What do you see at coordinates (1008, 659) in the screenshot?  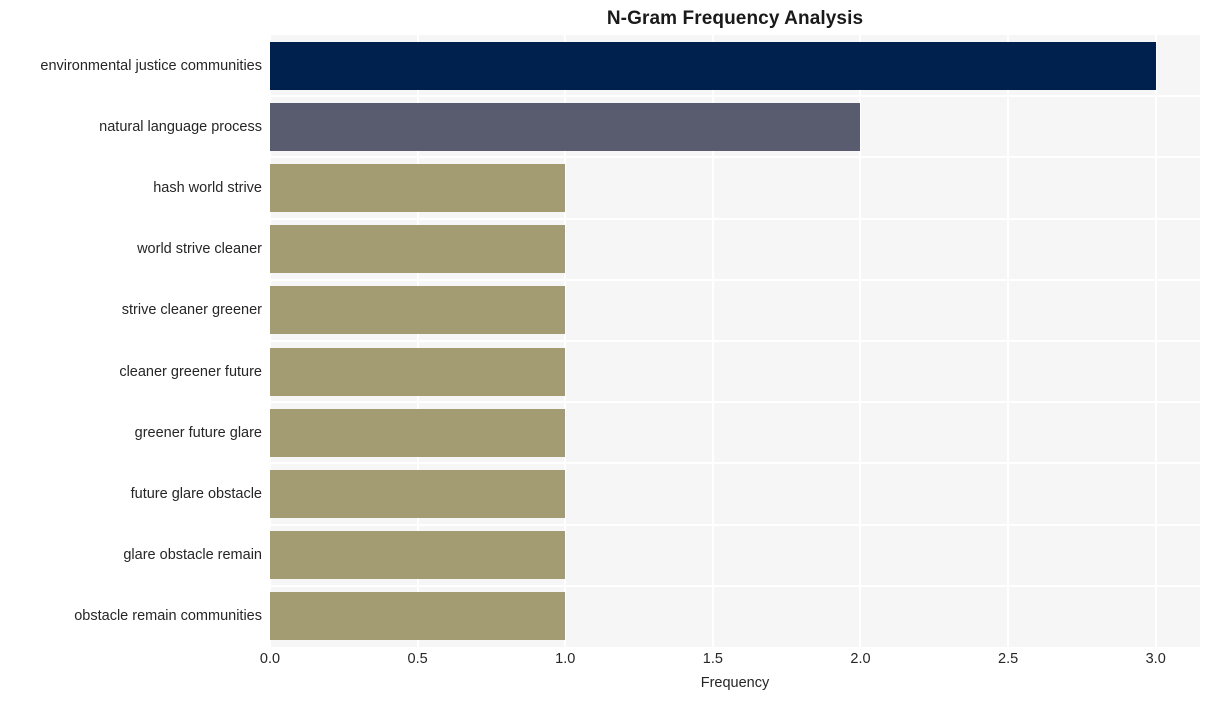 I see `x-axis-tick-label: 2.5` at bounding box center [1008, 659].